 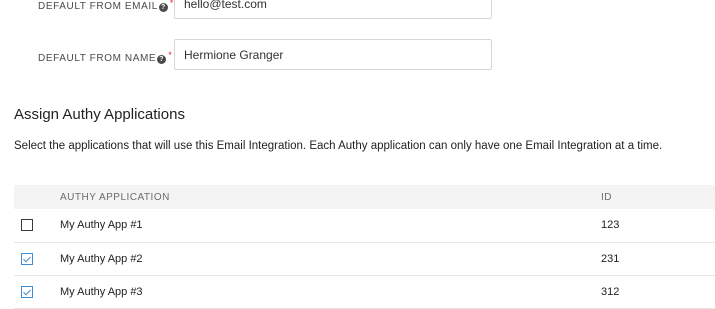 I want to click on app-name-cell: My Authy App #1, so click(x=101, y=225).